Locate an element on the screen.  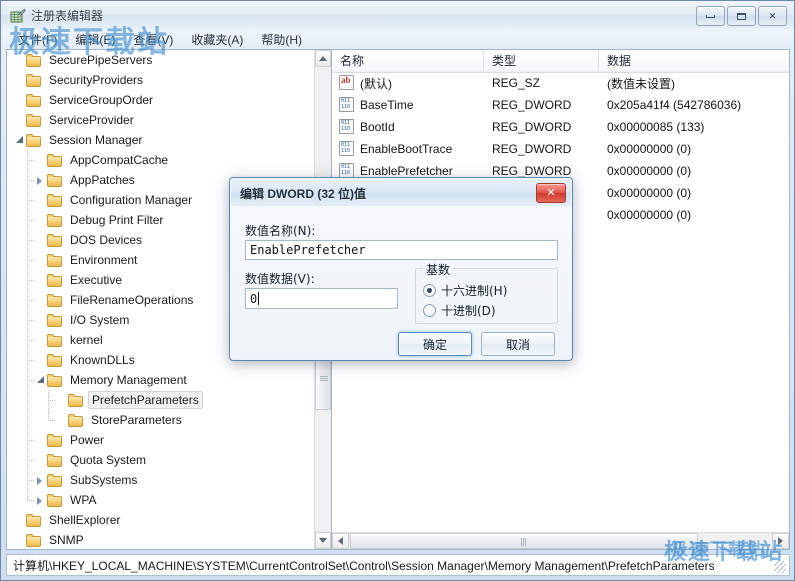
base-group-label: 基数 is located at coordinates (438, 269).